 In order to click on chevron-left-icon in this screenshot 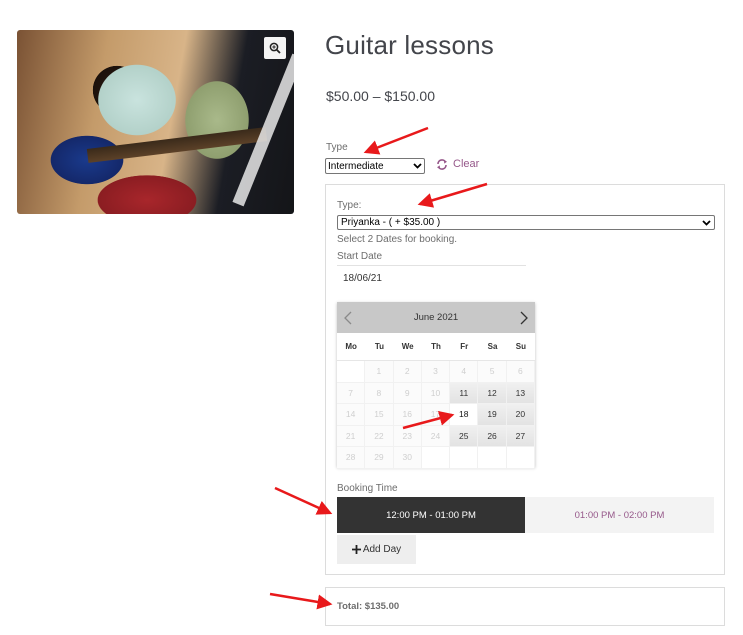, I will do `click(348, 317)`.